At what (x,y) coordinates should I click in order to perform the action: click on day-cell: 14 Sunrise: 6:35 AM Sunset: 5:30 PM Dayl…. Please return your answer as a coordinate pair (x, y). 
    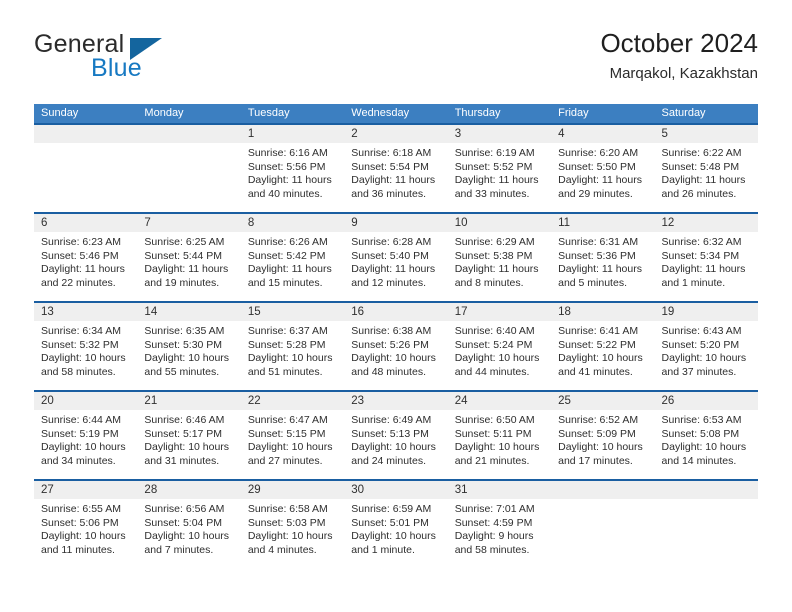
    Looking at the image, I should click on (189, 346).